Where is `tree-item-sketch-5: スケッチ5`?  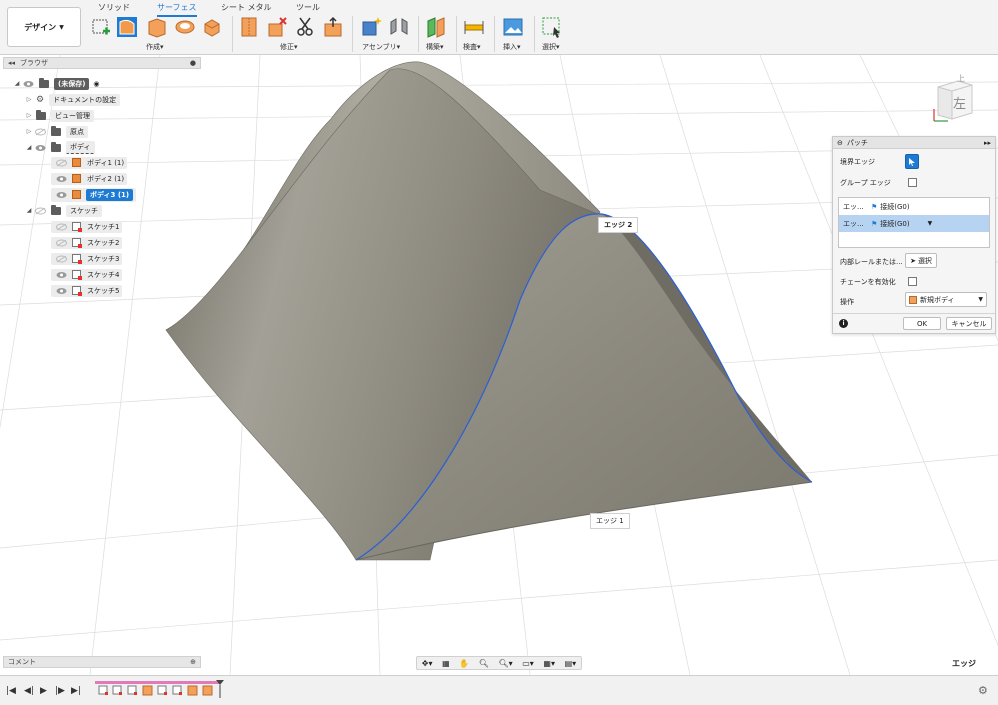
tree-item-sketch-5: スケッチ5 is located at coordinates (87, 290).